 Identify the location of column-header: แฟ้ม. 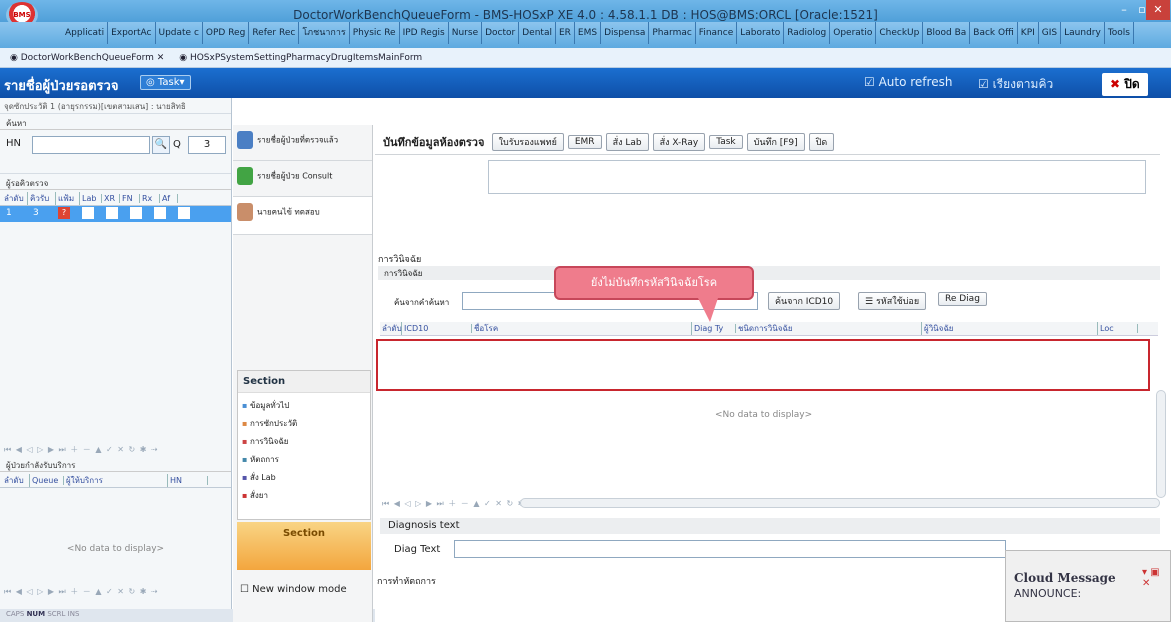
(68, 198).